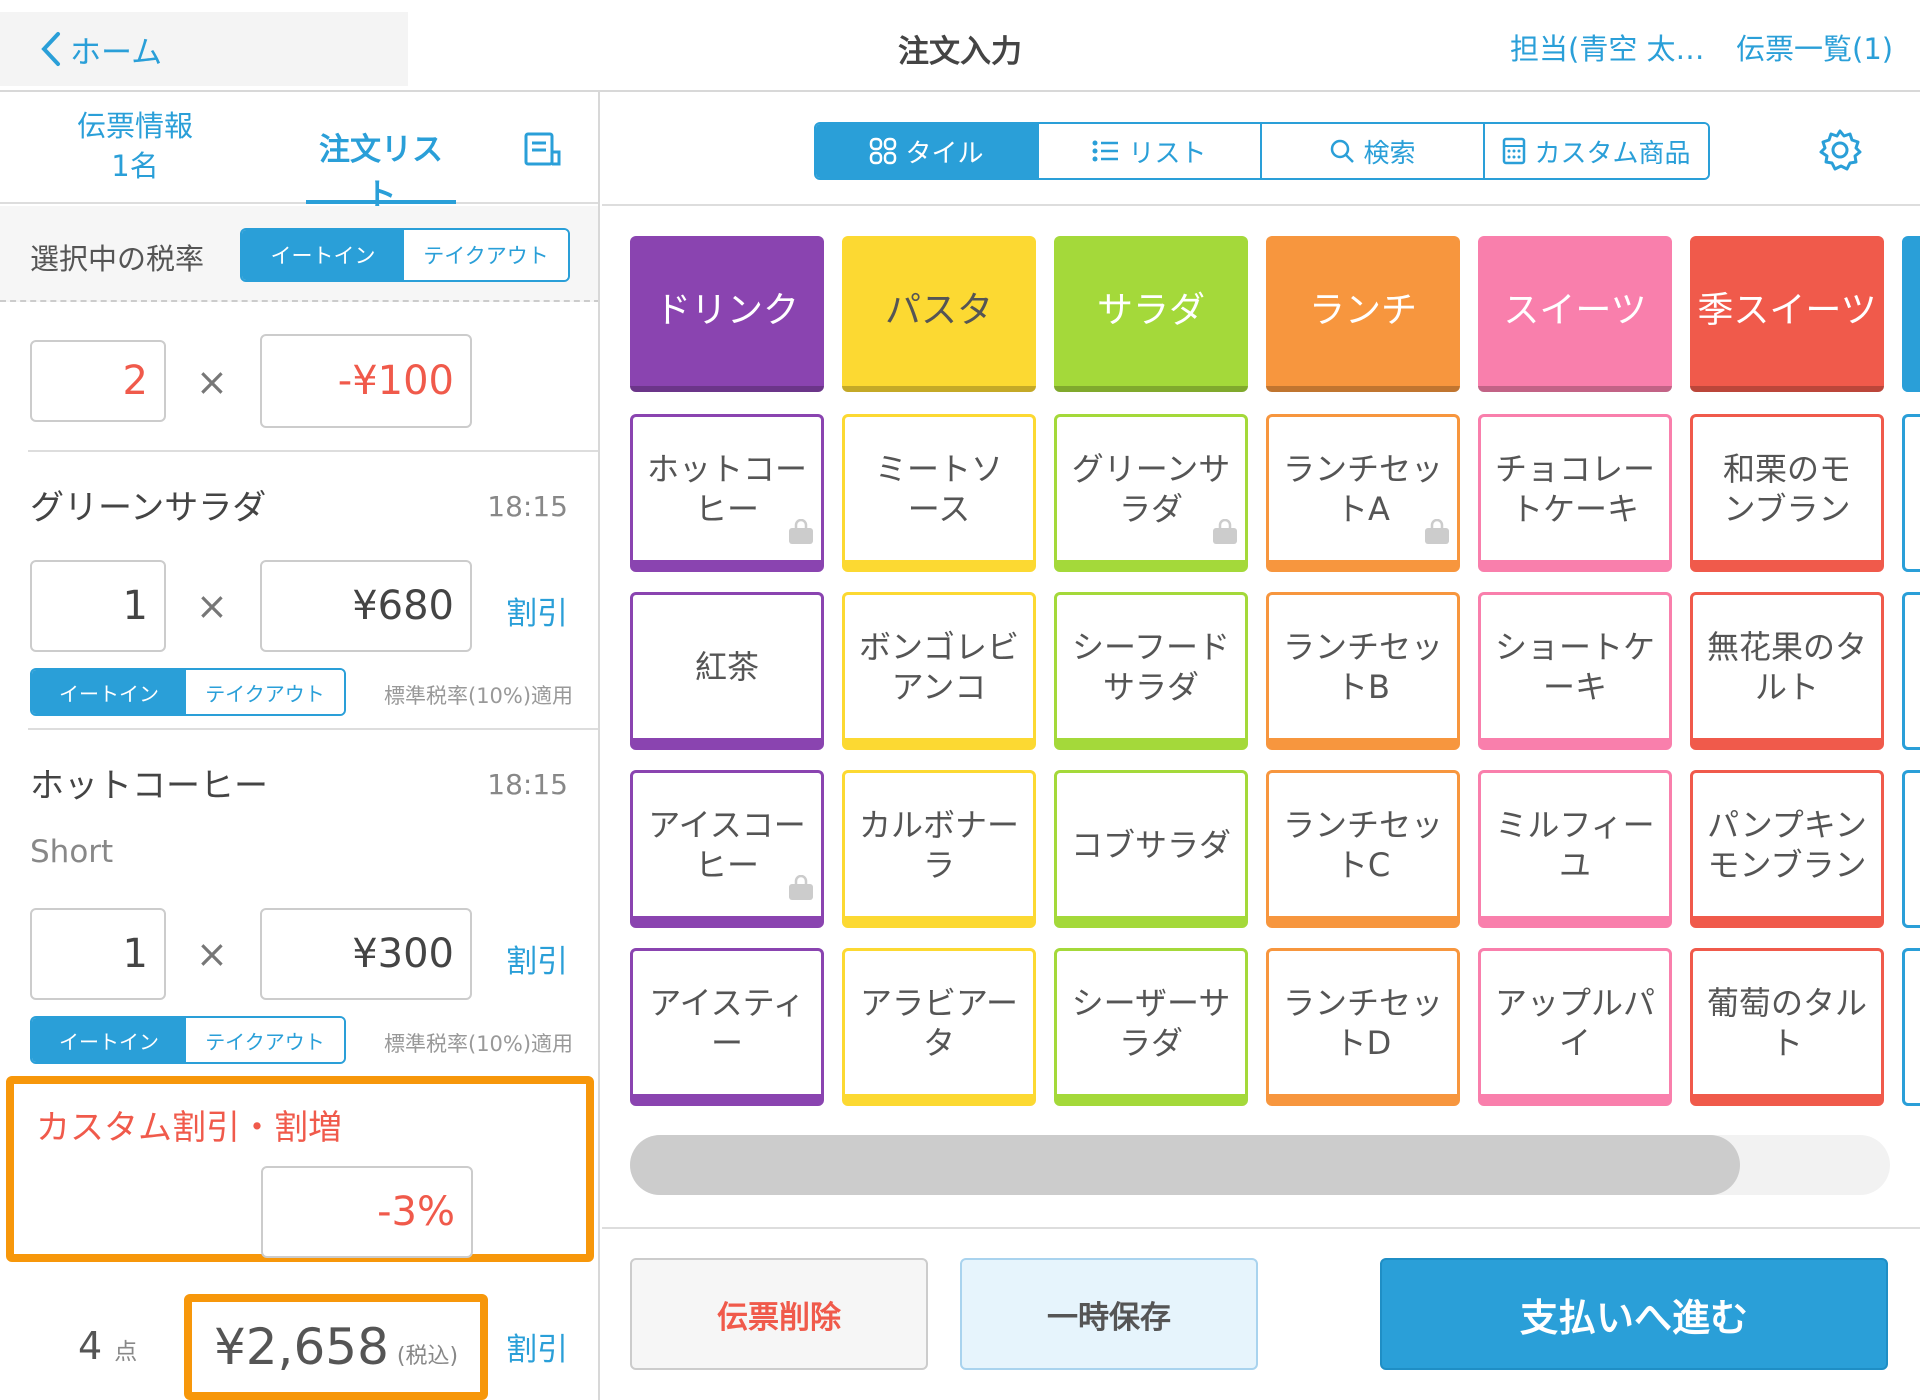  Describe the element at coordinates (126, 1352) in the screenshot. I see `item-count-unit: 点` at that location.